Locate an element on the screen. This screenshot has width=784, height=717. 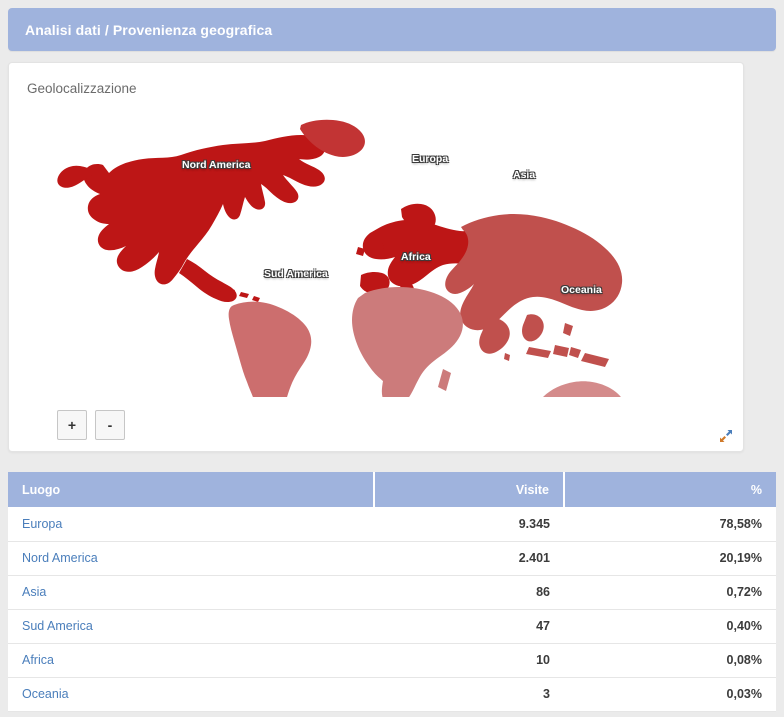
cell-luogo: Africa is located at coordinates (191, 660).